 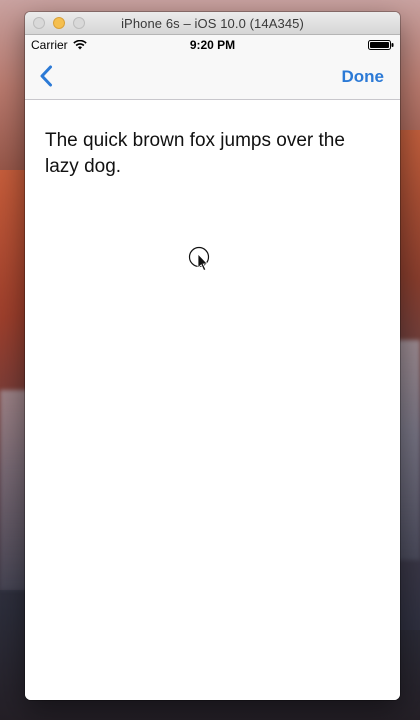 I want to click on battery-icon, so click(x=381, y=45).